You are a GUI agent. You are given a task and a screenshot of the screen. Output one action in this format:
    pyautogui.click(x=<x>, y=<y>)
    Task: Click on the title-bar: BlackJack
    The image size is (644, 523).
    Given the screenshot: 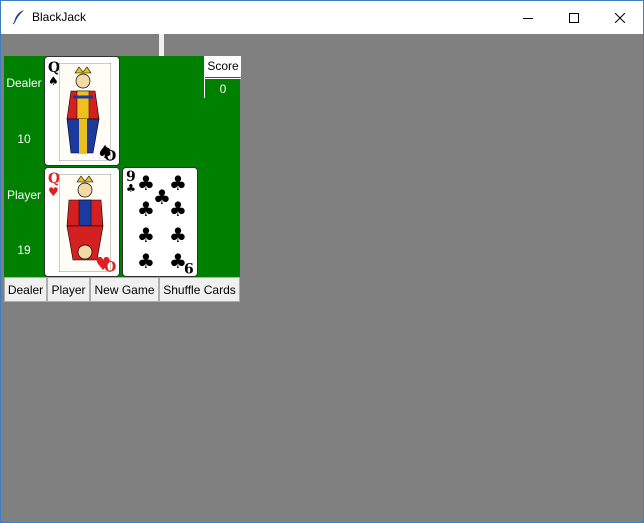 What is the action you would take?
    pyautogui.click(x=322, y=17)
    